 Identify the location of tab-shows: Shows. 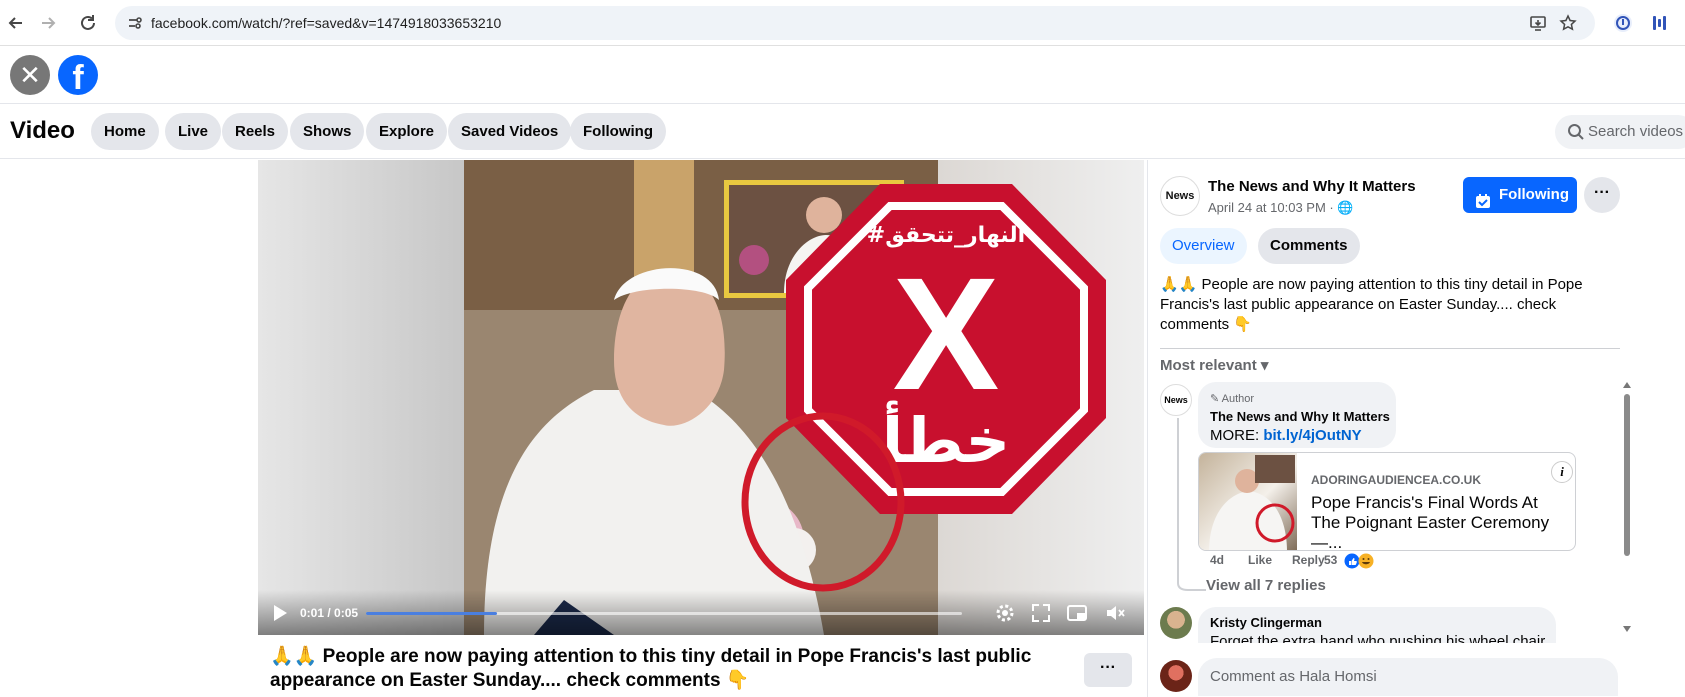
(327, 131).